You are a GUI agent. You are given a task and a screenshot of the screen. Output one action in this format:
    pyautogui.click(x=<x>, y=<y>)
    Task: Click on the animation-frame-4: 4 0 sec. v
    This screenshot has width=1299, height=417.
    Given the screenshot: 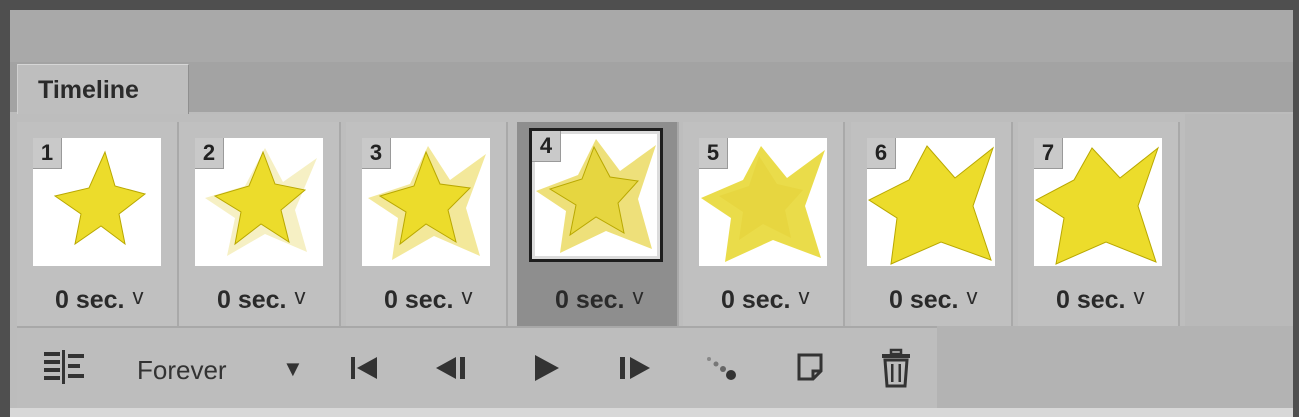 What is the action you would take?
    pyautogui.click(x=598, y=224)
    